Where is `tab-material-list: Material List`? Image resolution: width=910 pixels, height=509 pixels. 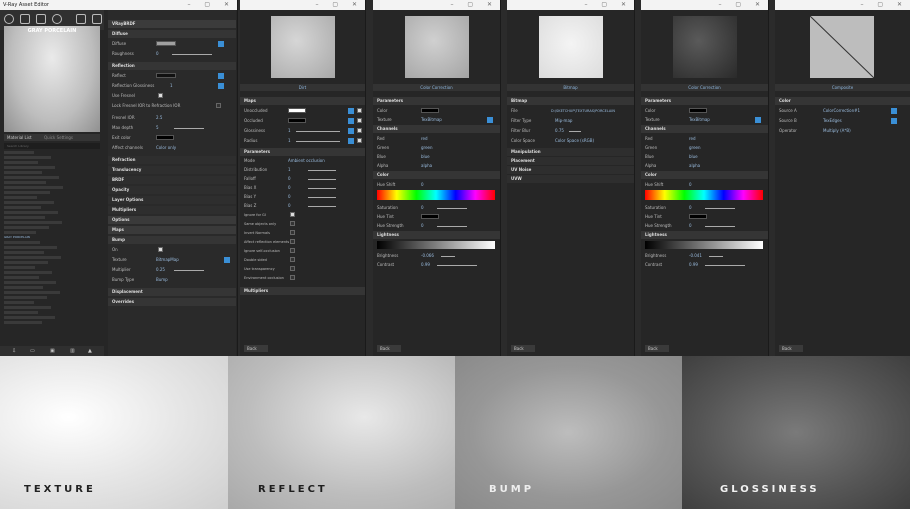 tab-material-list: Material List is located at coordinates (19, 137).